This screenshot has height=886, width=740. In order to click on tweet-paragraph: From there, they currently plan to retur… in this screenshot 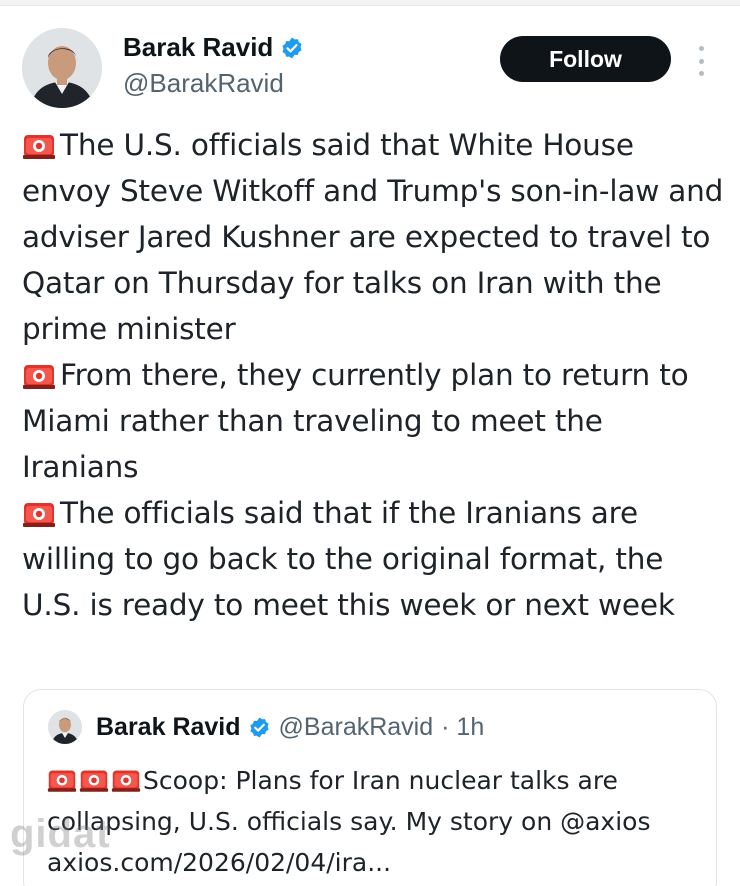, I will do `click(374, 421)`.